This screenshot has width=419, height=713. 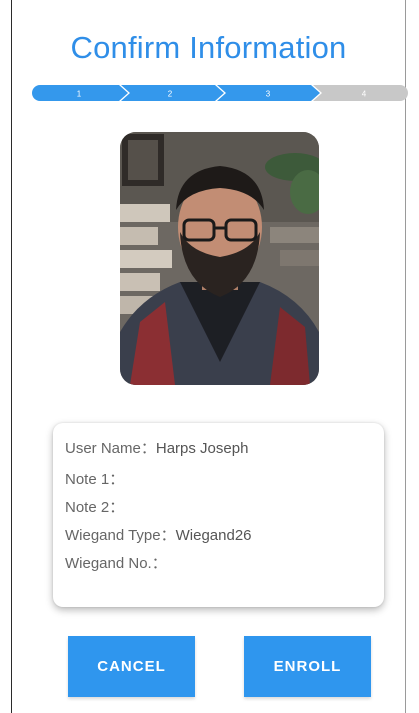 I want to click on user-name-value: Harps Joseph, so click(x=202, y=448).